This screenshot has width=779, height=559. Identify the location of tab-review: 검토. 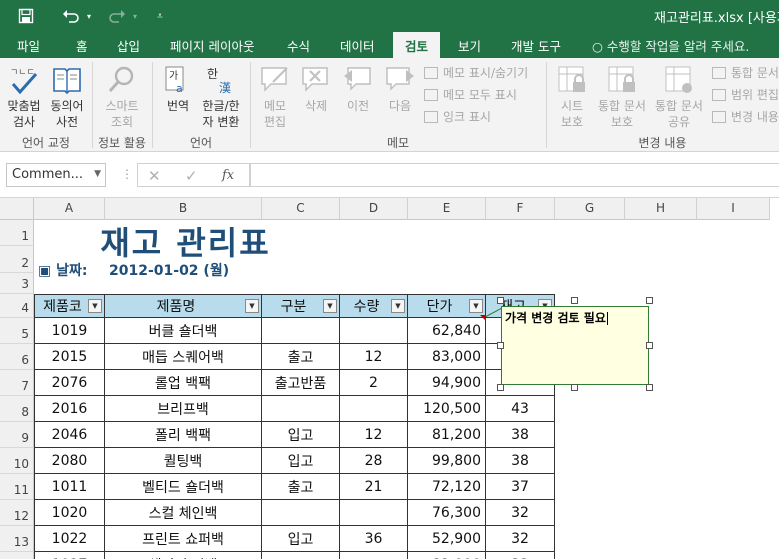
(417, 45).